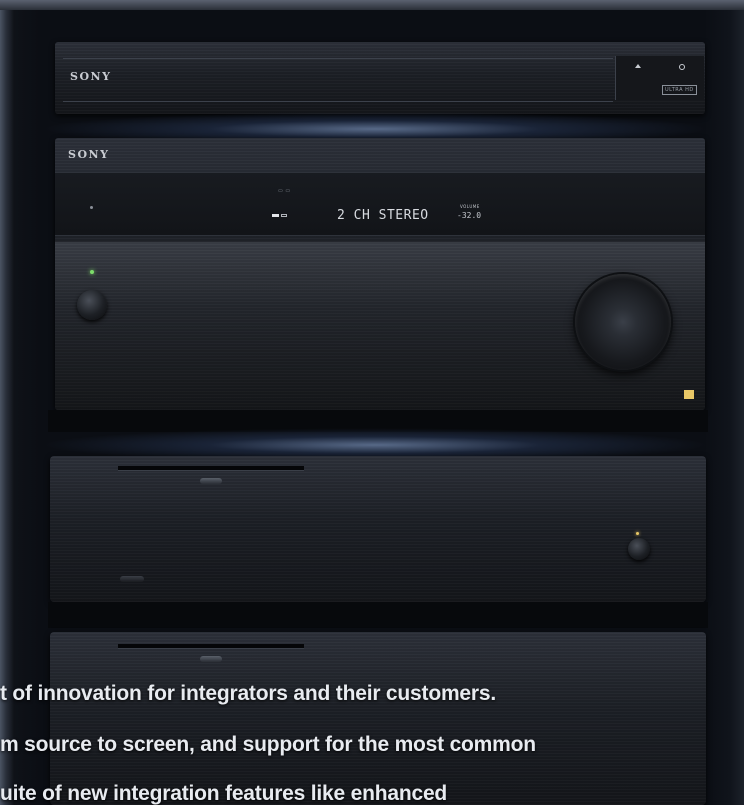  I want to click on display-volume-label: VOLUME, so click(470, 206).